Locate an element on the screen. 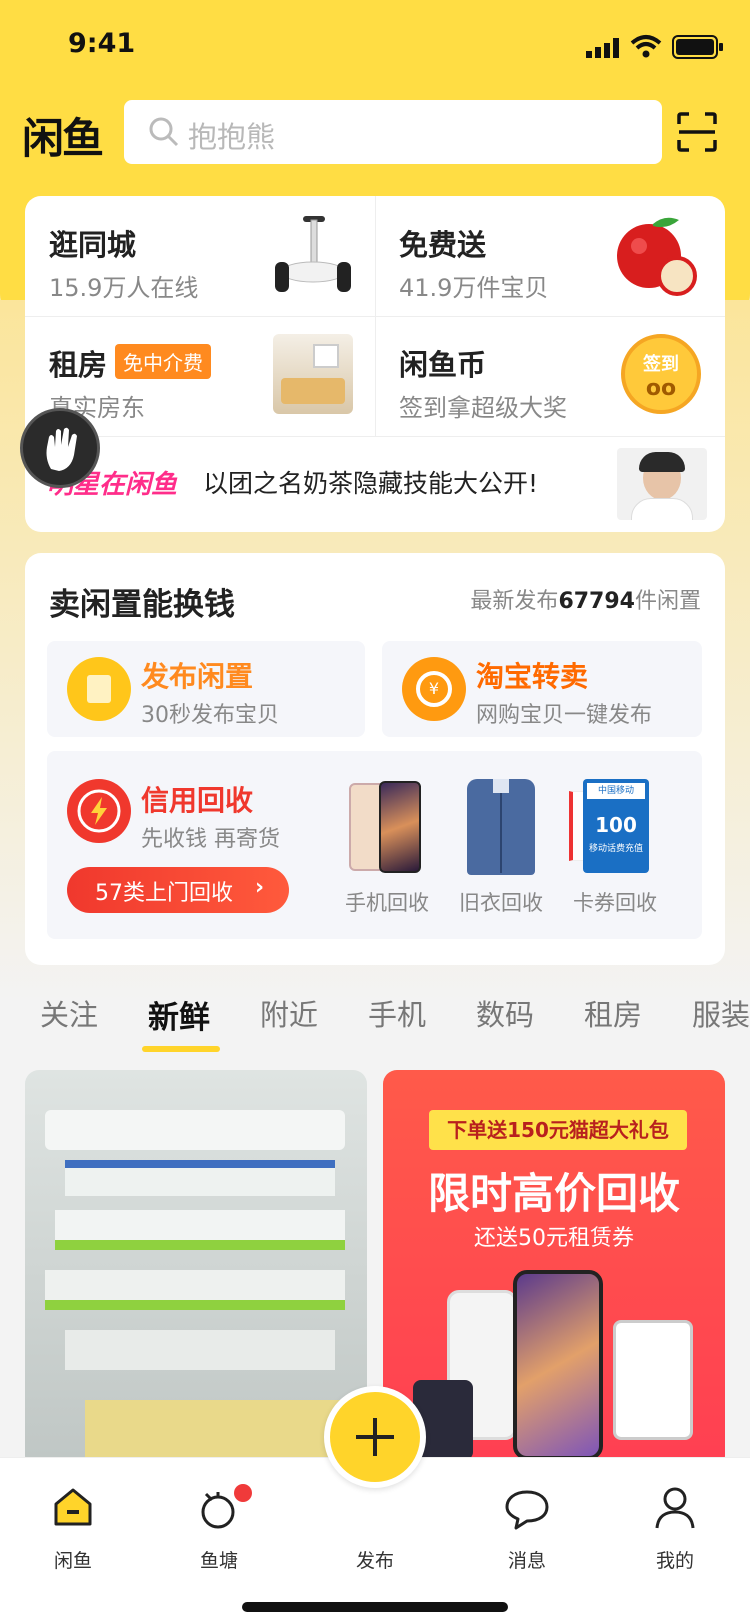  sell-stat: 最新发布67794件闲置 is located at coordinates (585, 599).